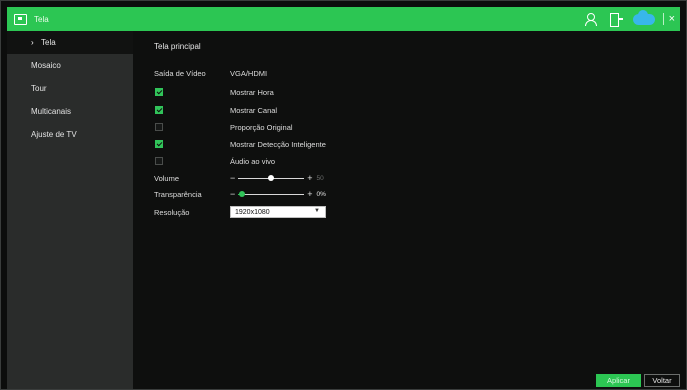  What do you see at coordinates (54, 134) in the screenshot?
I see `sidebar-item-label: Ajuste de TV` at bounding box center [54, 134].